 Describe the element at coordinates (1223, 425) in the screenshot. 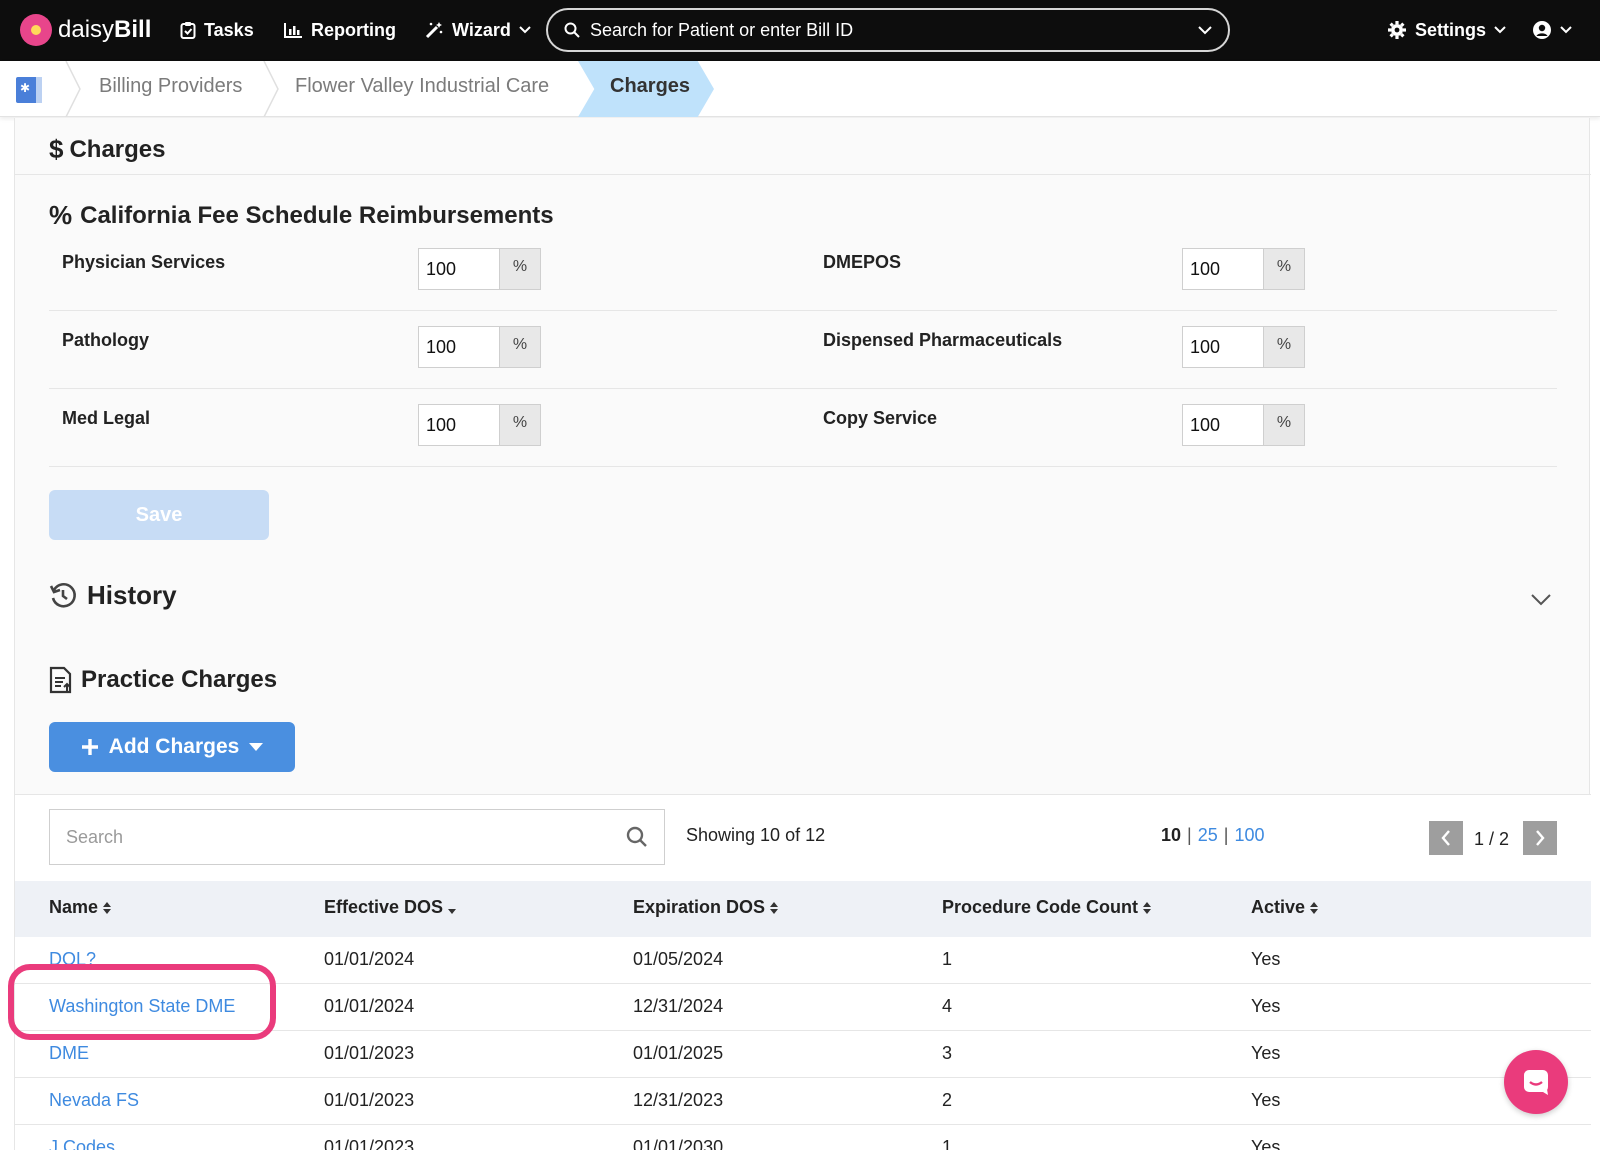

I see `copy-service-input: 100` at that location.